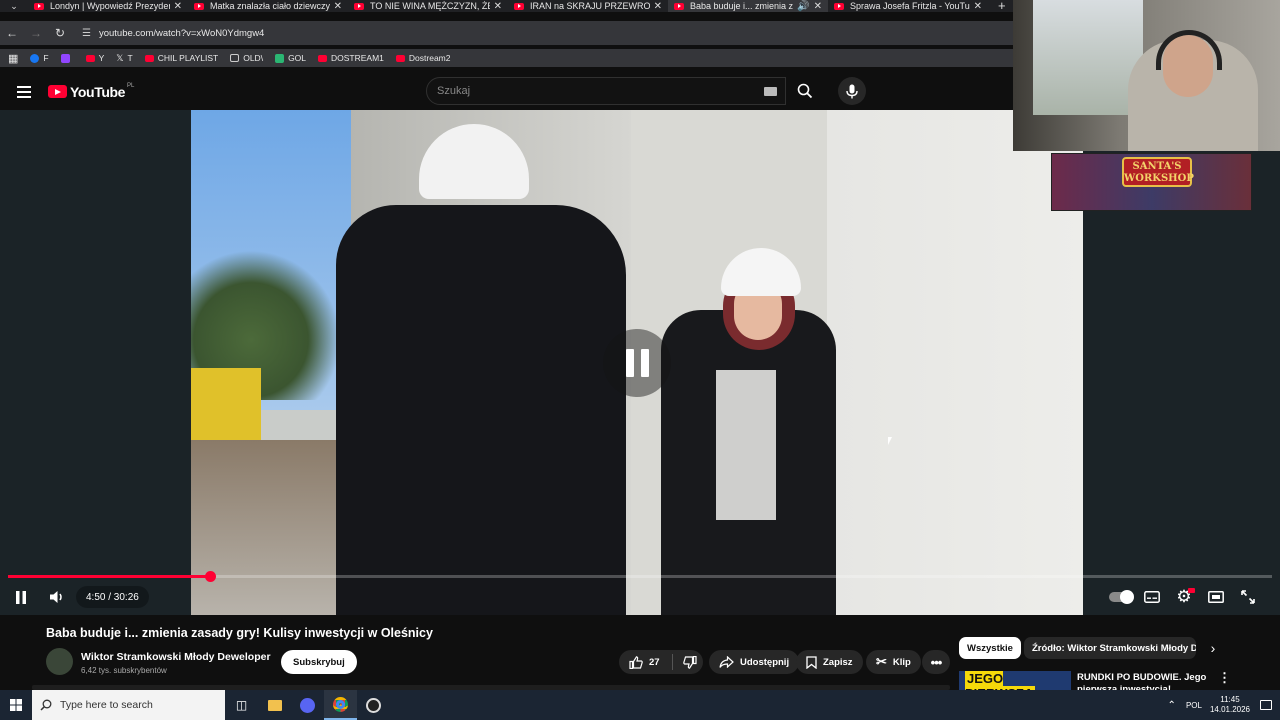 This screenshot has height=720, width=1280. Describe the element at coordinates (128, 705) in the screenshot. I see `taskbar-search-input: Type here to search` at that location.